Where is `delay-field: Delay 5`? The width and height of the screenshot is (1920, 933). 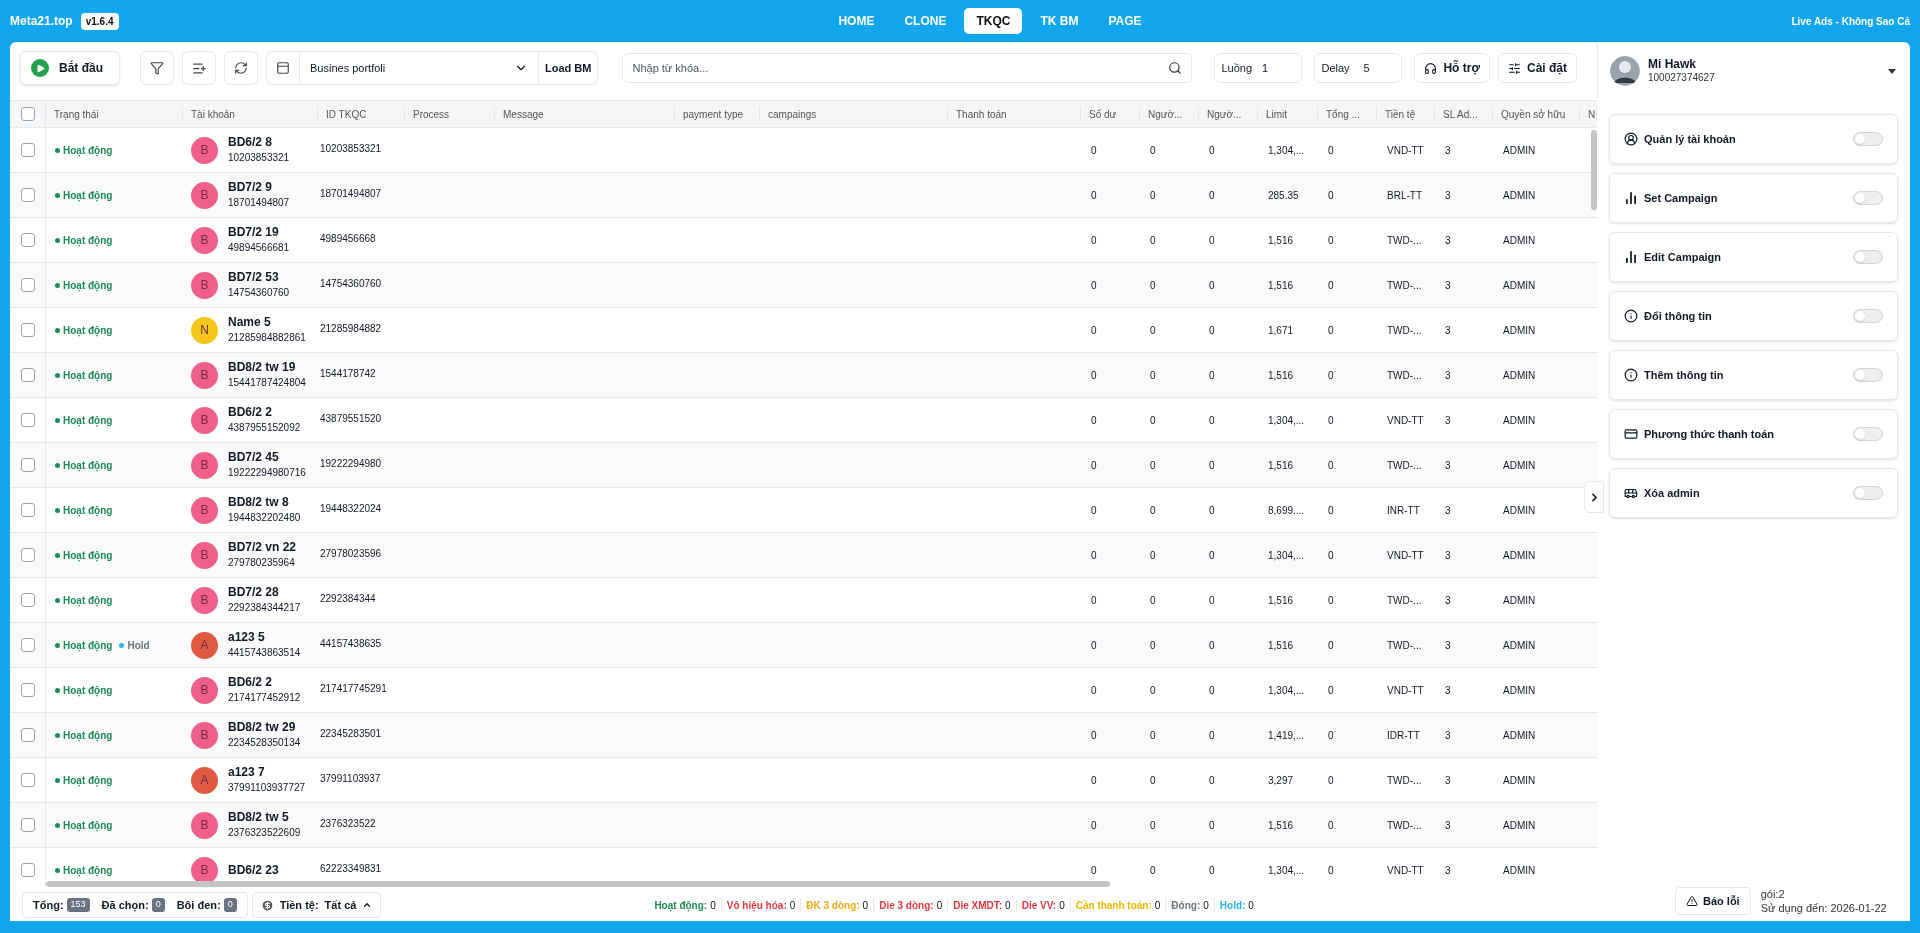
delay-field: Delay 5 is located at coordinates (1358, 68).